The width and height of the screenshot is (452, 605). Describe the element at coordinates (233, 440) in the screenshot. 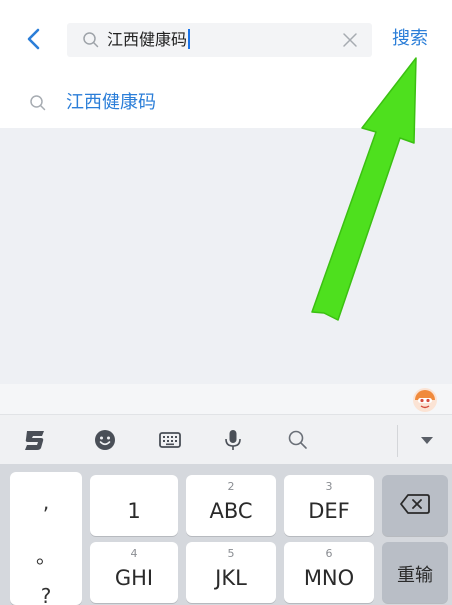

I see `microphone-icon` at that location.